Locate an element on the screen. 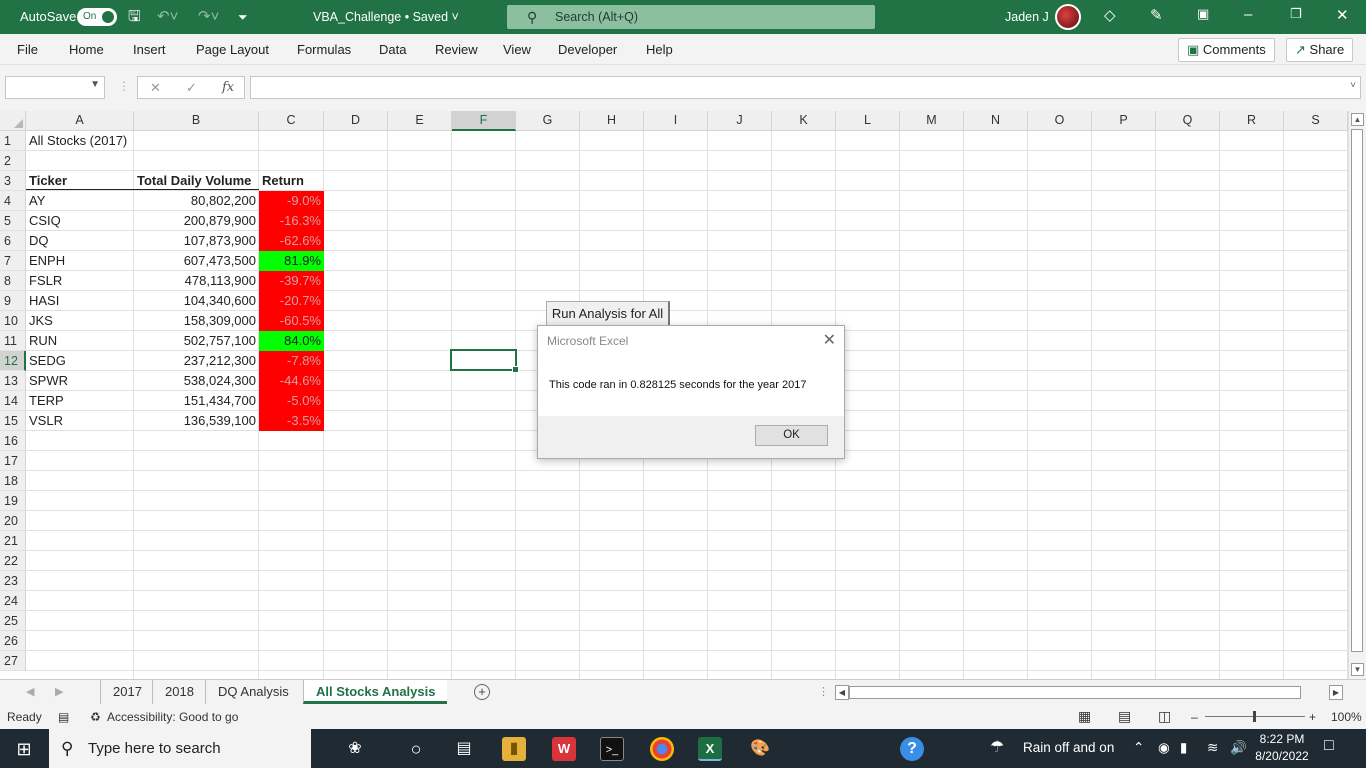 This screenshot has width=1366, height=768. row-header-22: 22 is located at coordinates (13, 561).